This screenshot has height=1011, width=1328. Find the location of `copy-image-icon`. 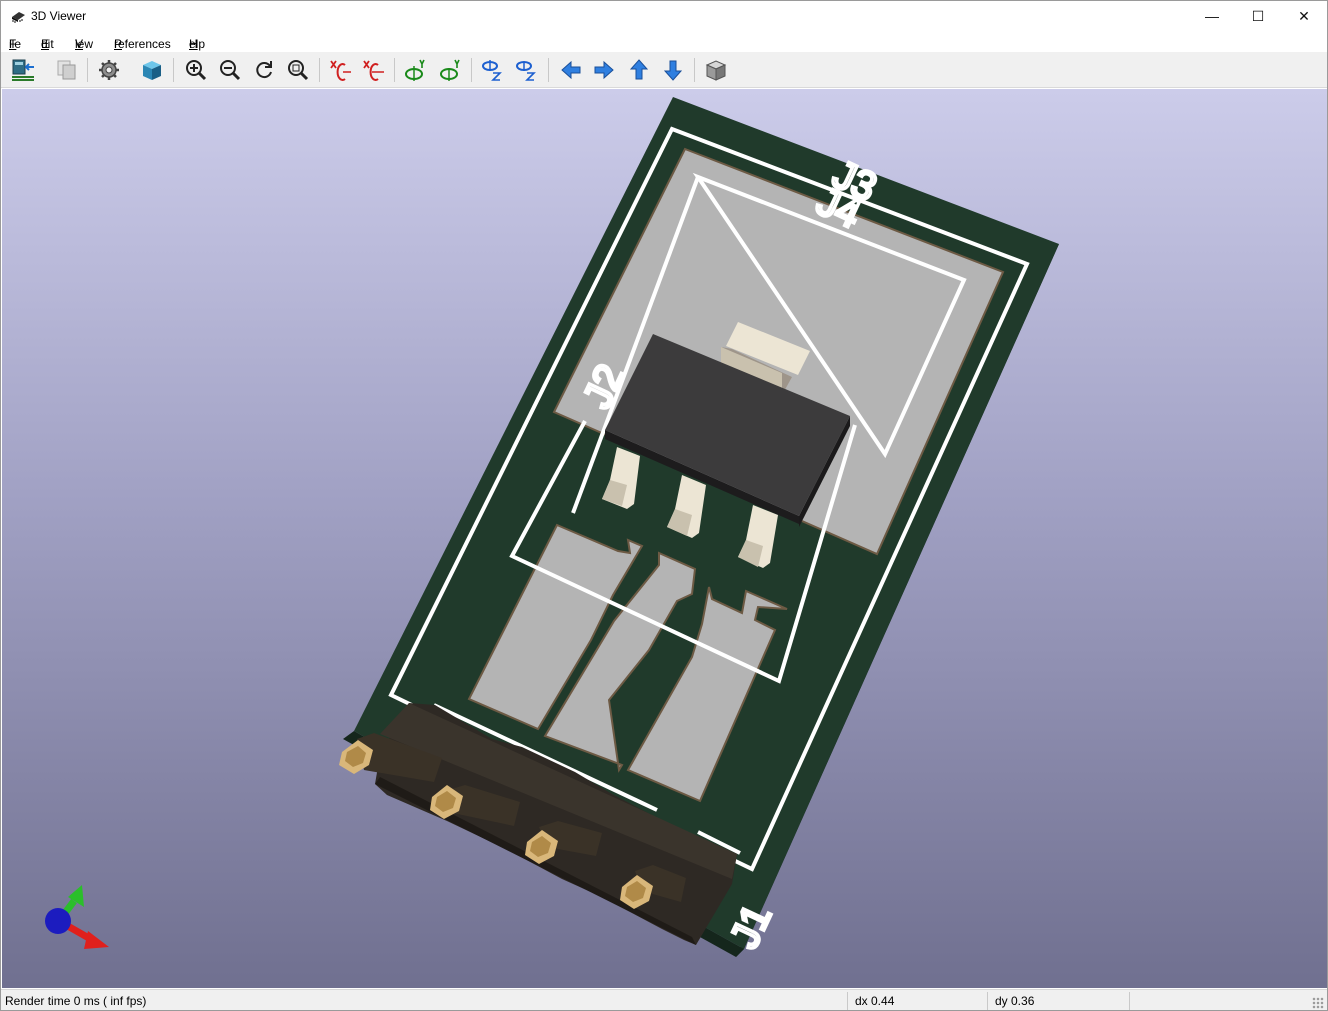

copy-image-icon is located at coordinates (66, 70).